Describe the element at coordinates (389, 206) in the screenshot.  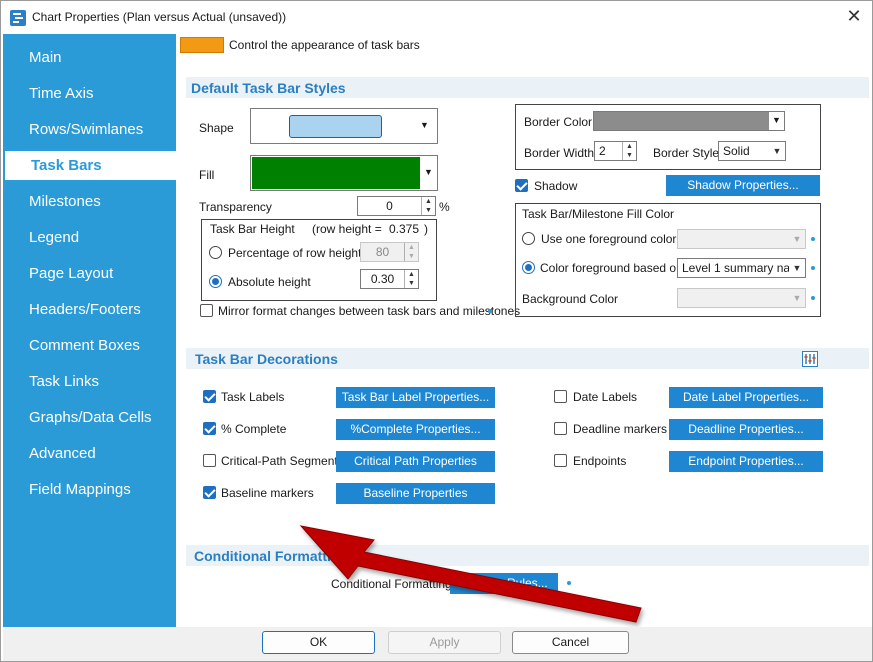
I see `transparency-value: 0` at that location.